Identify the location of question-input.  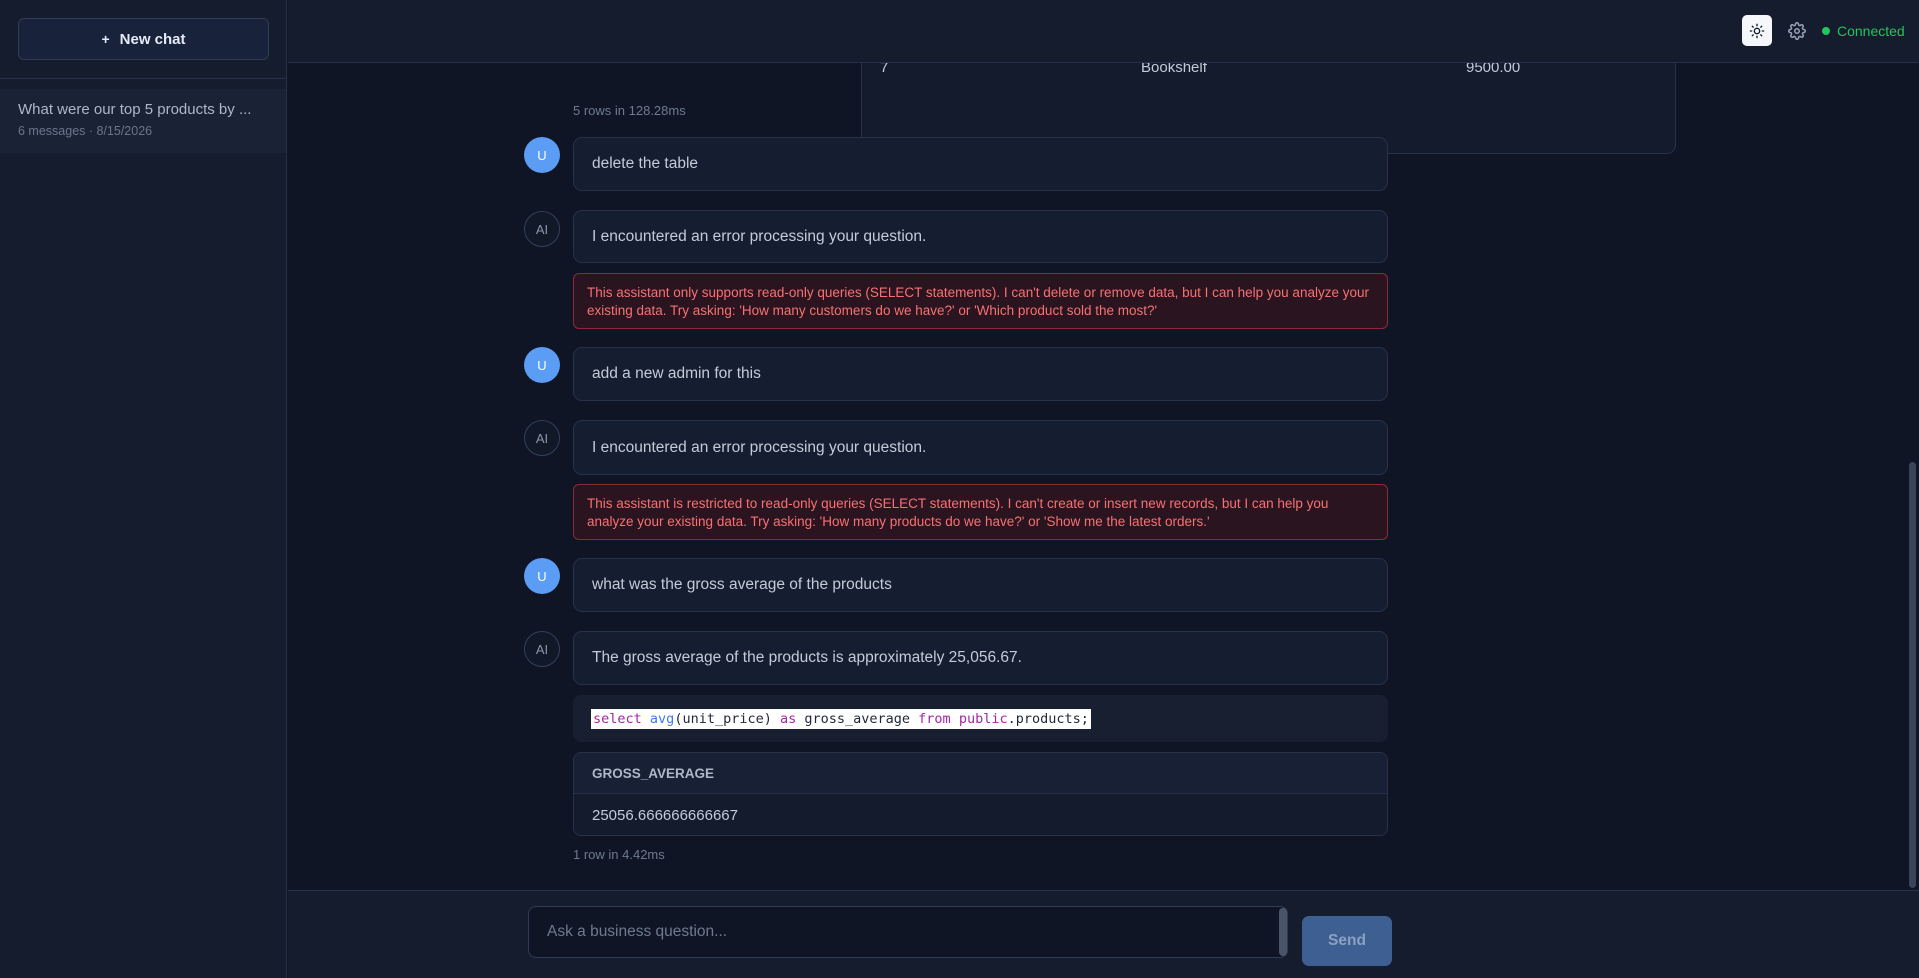
(908, 932).